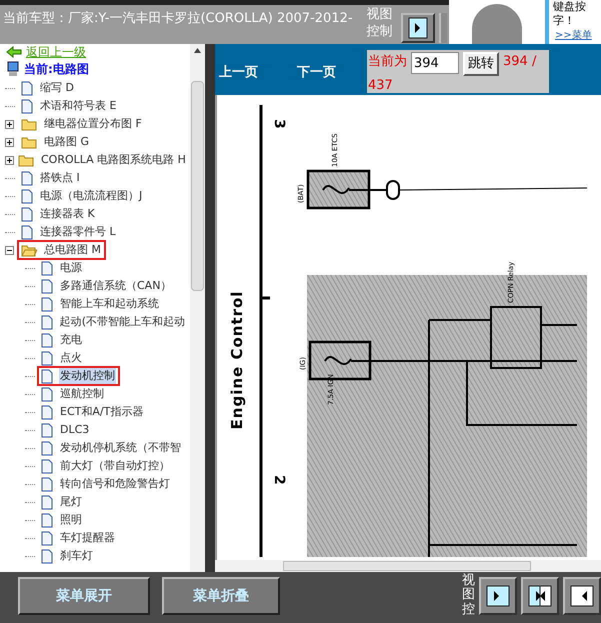  I want to click on tree-item: 缩写 D, so click(48, 88).